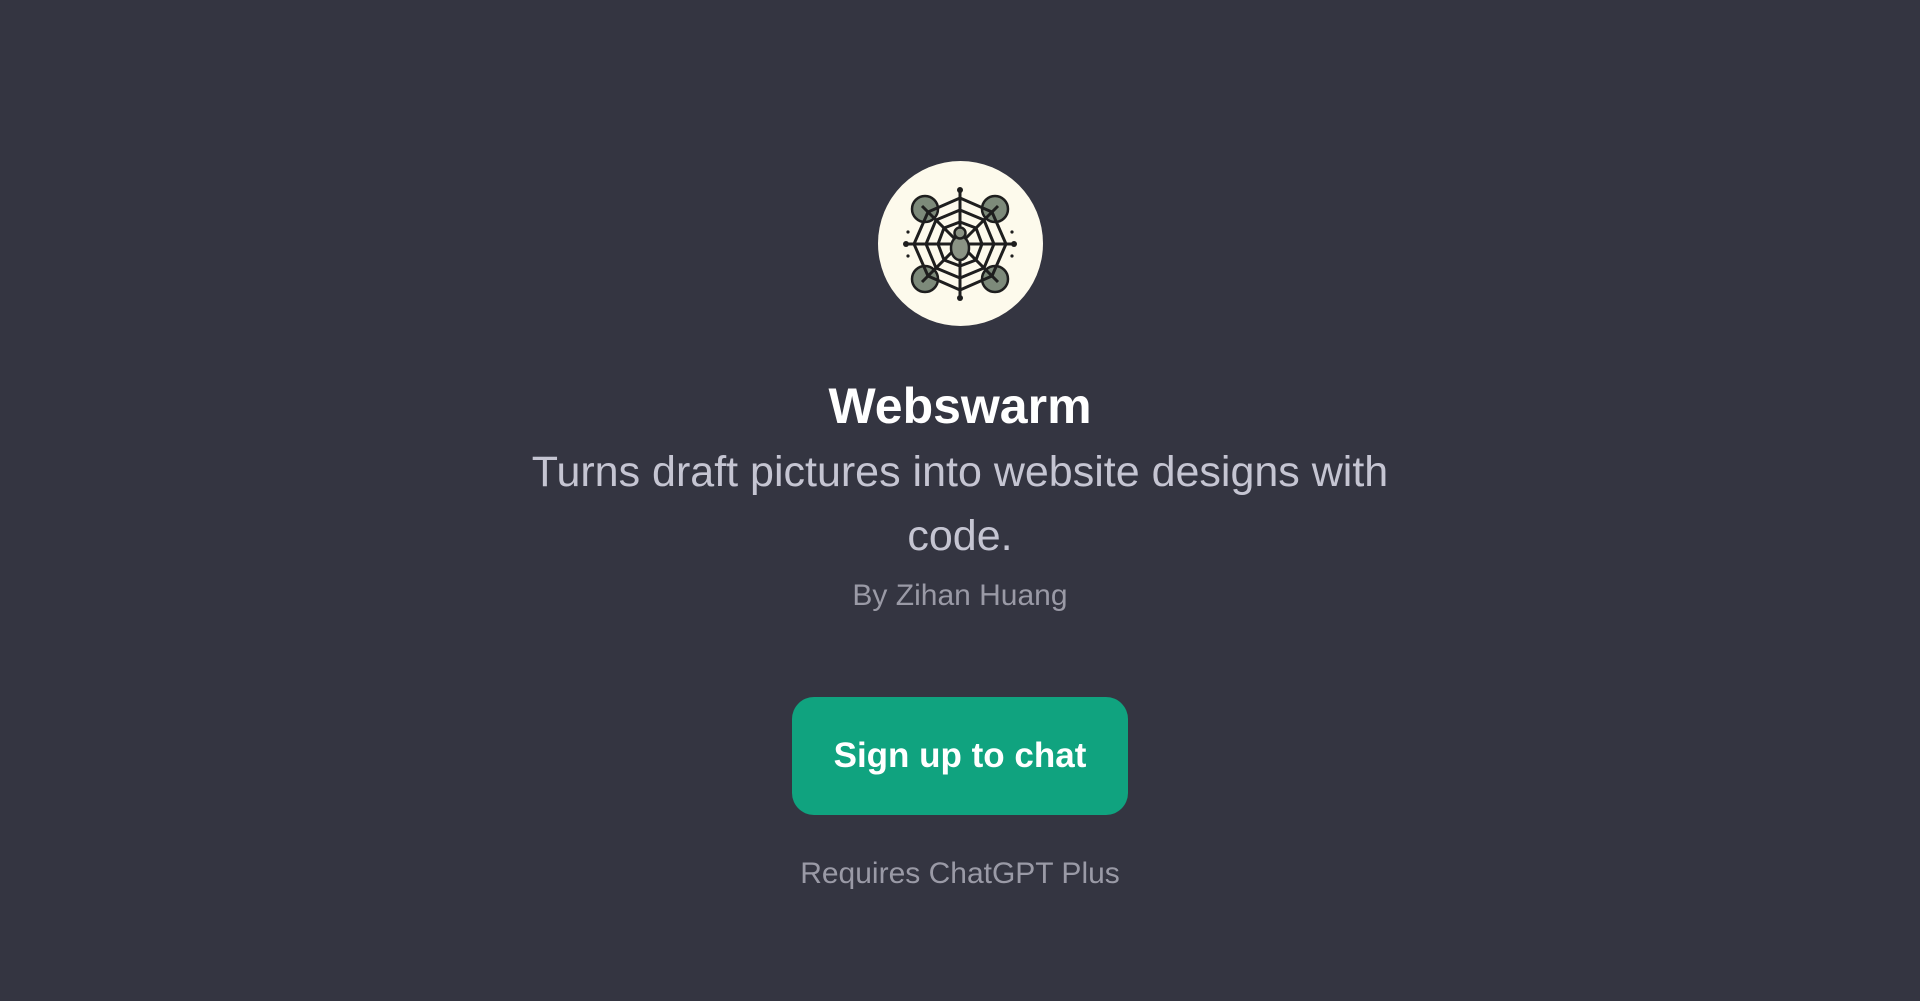 The width and height of the screenshot is (1920, 1001). What do you see at coordinates (960, 756) in the screenshot?
I see `sign-up-to-chat-button: Sign up to chat` at bounding box center [960, 756].